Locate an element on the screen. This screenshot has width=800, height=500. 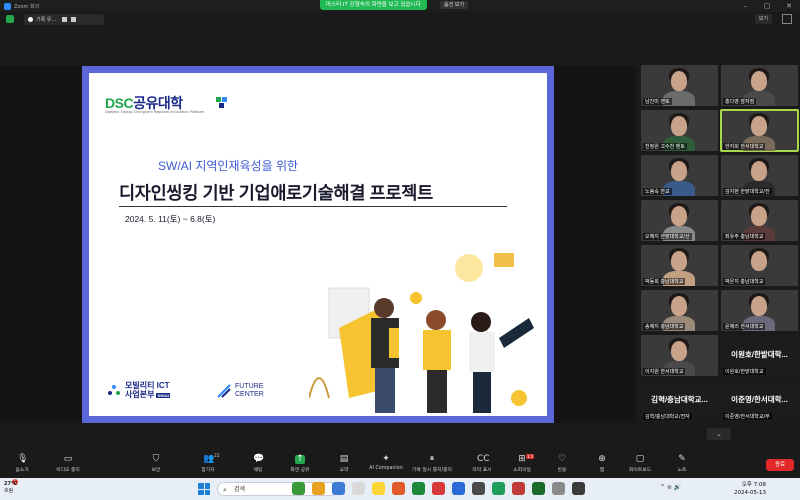
participant-name: 김혁/충남대학교/전자 is located at coordinates (667, 416).